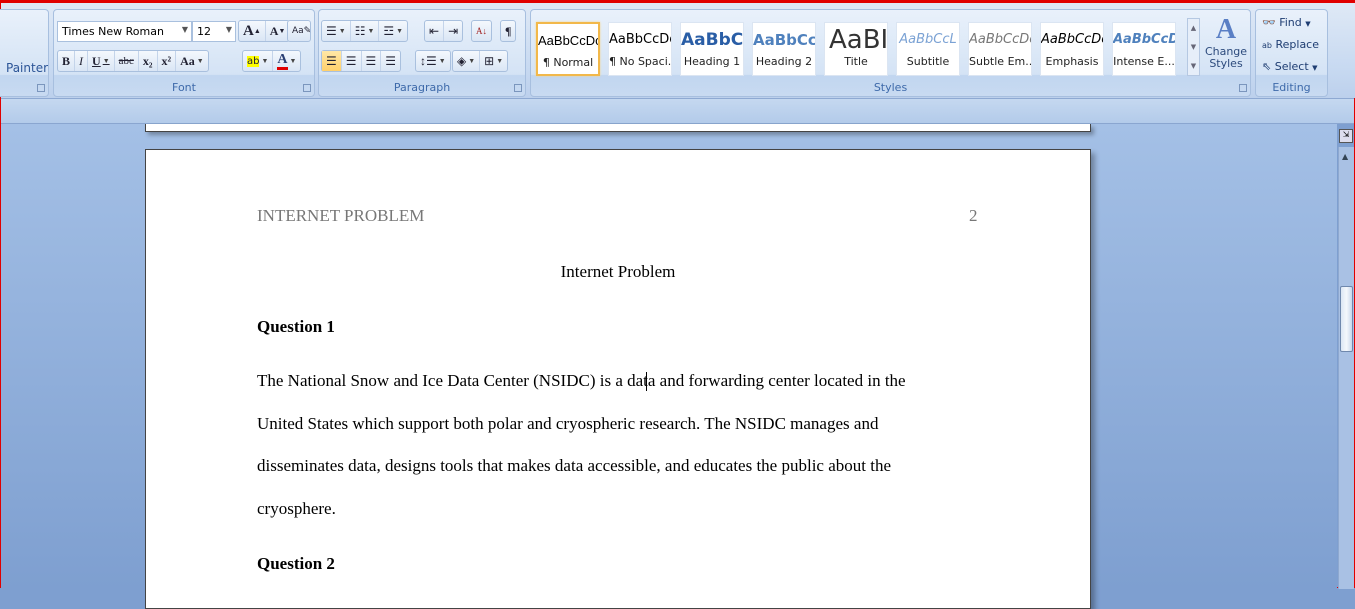 This screenshot has height=609, width=1355. I want to click on increase-indent-icon: ⇥, so click(453, 31).